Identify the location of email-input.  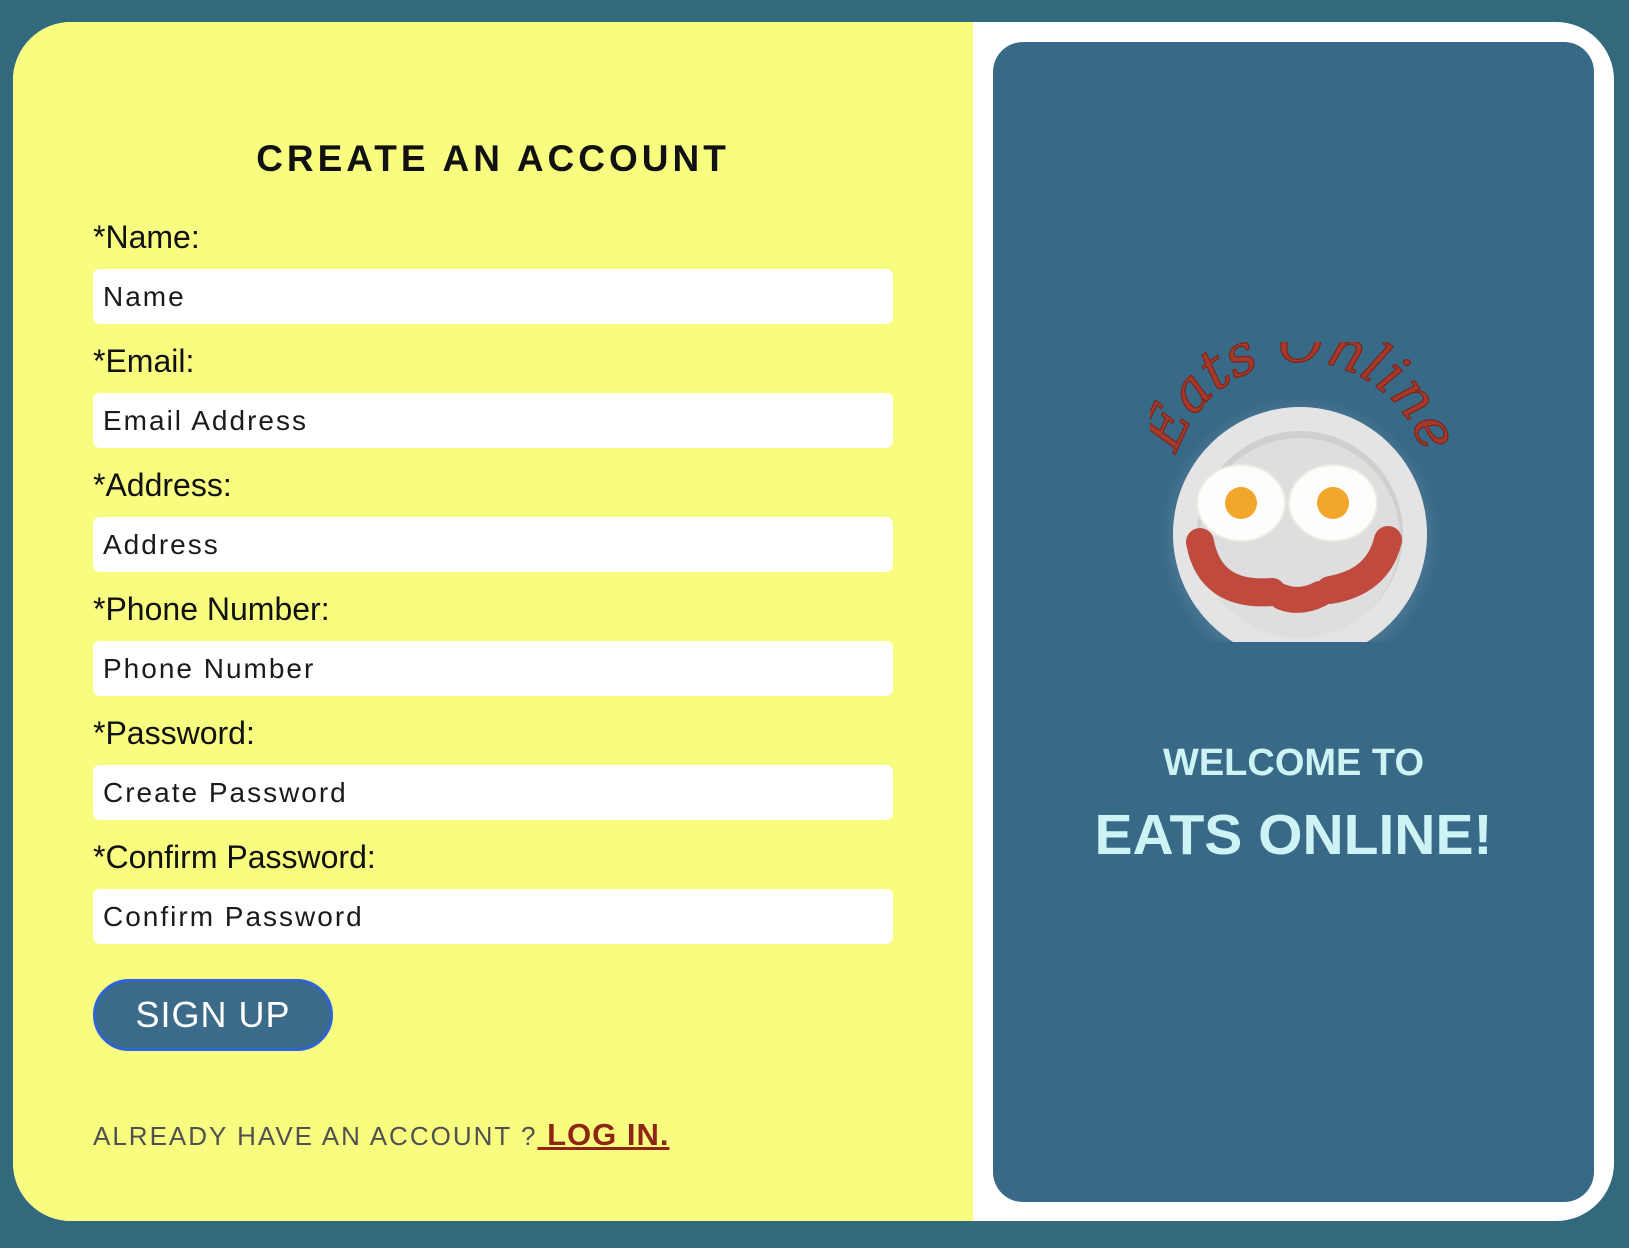
(493, 420).